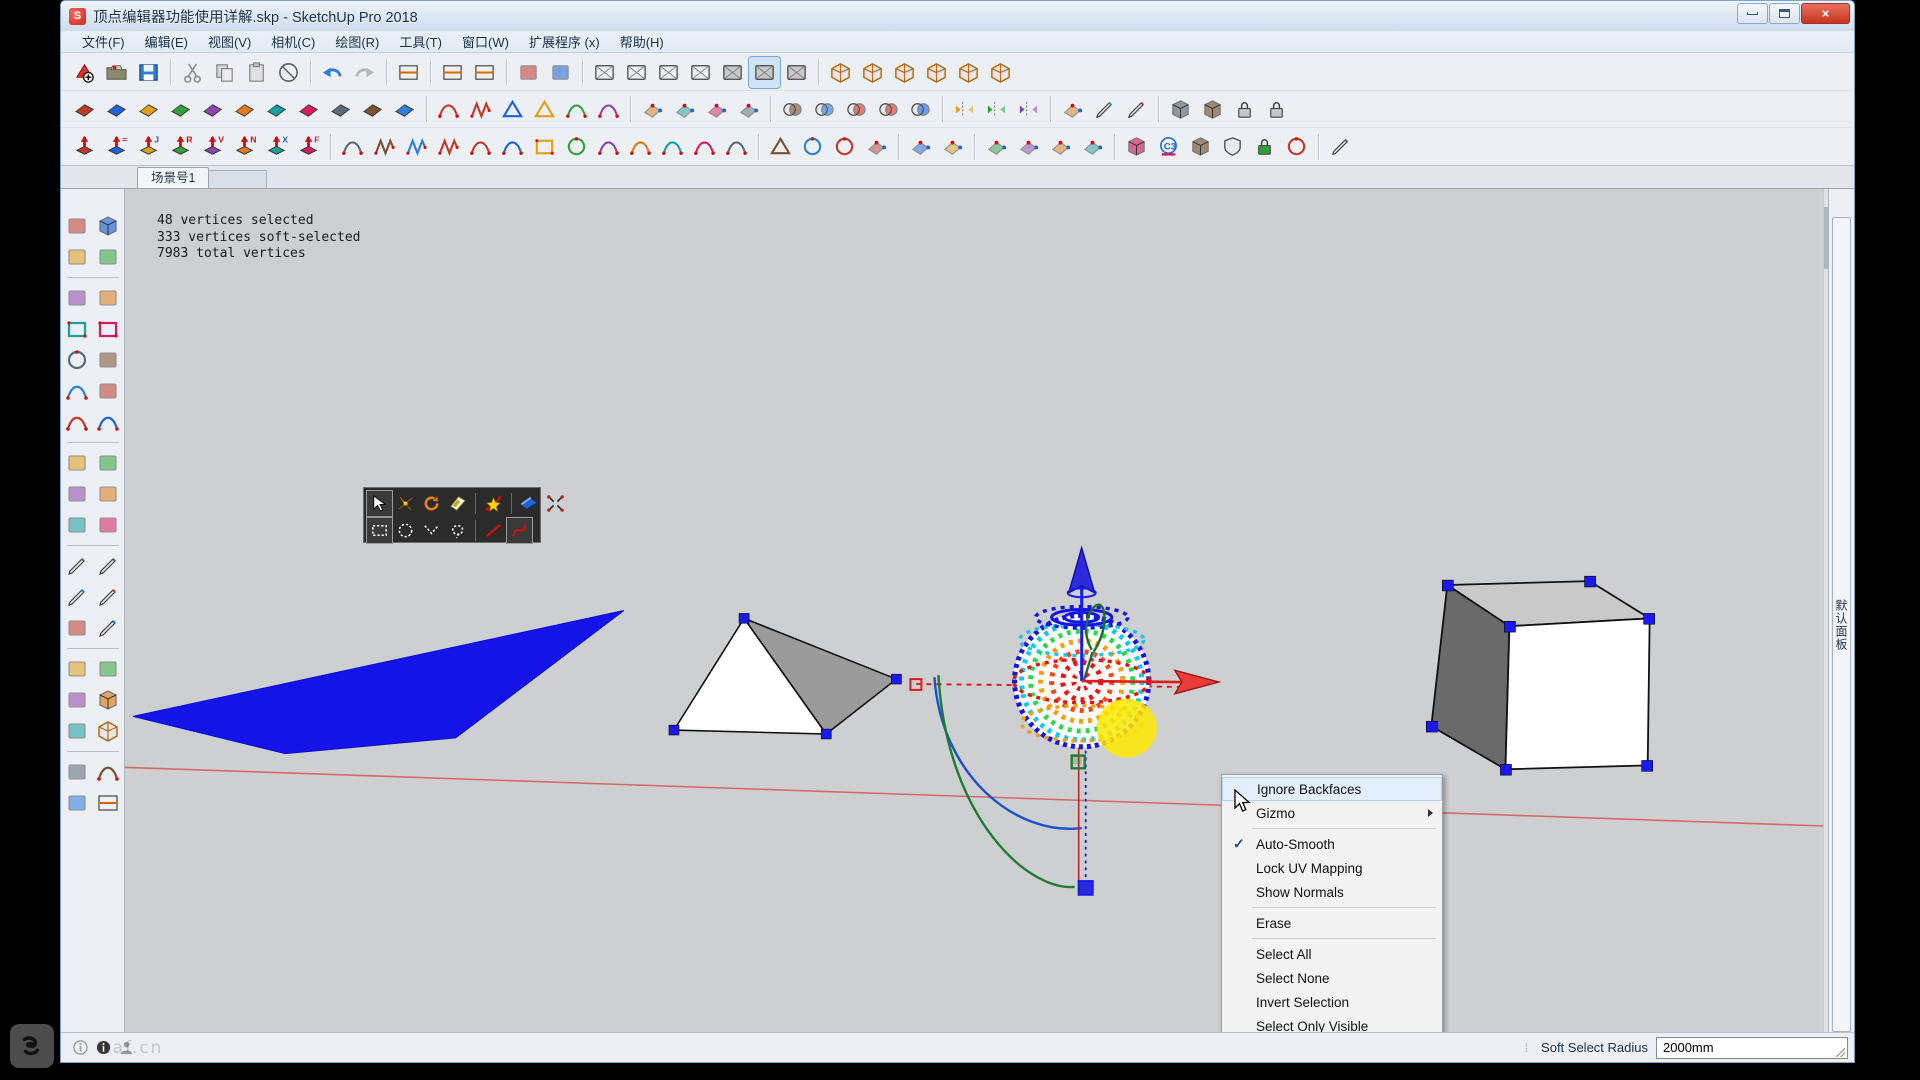 The width and height of the screenshot is (1920, 1080). I want to click on square-blue-button, so click(544, 146).